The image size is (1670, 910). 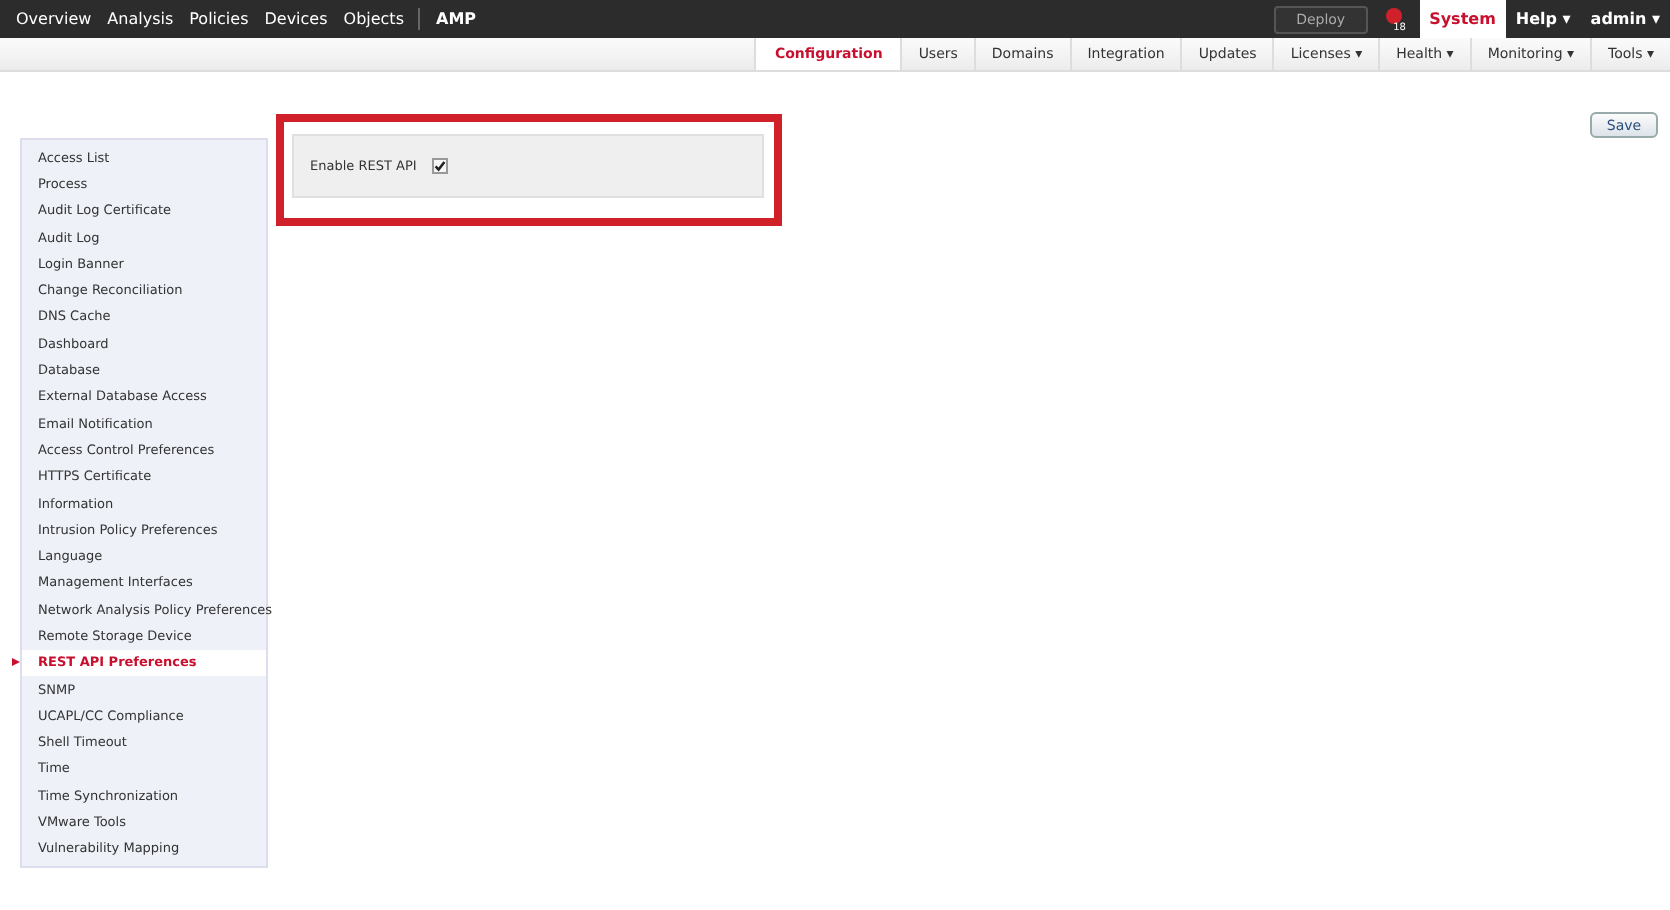 What do you see at coordinates (54, 19) in the screenshot?
I see `nav-link: Overview` at bounding box center [54, 19].